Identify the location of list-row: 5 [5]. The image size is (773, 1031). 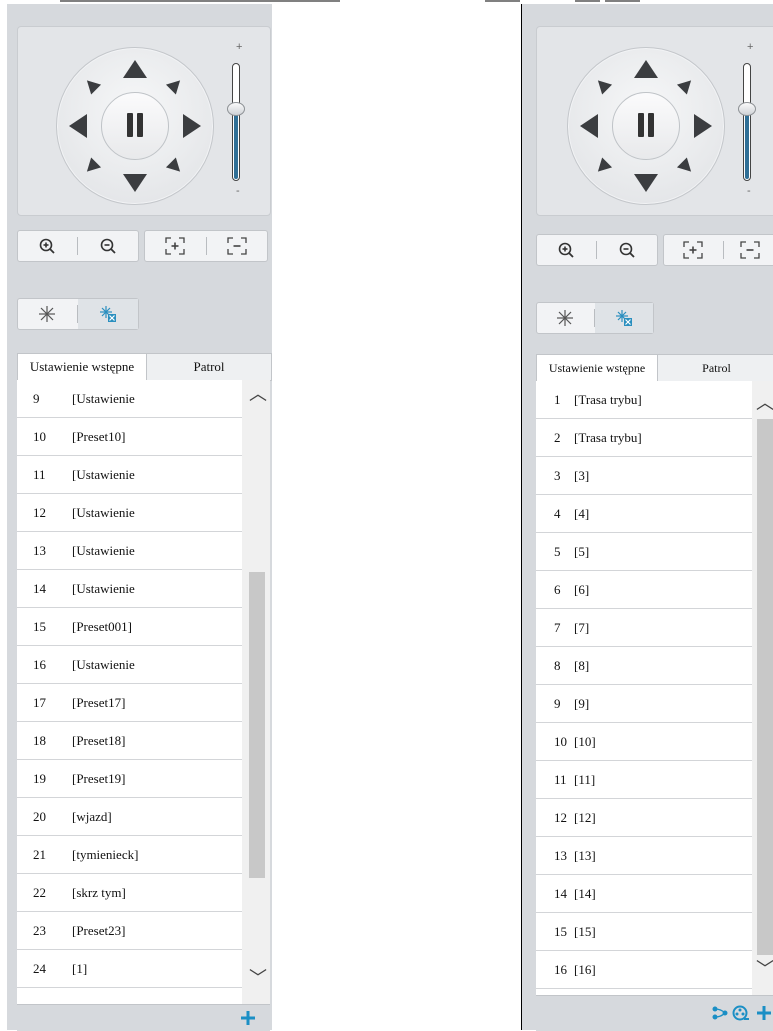
(644, 552).